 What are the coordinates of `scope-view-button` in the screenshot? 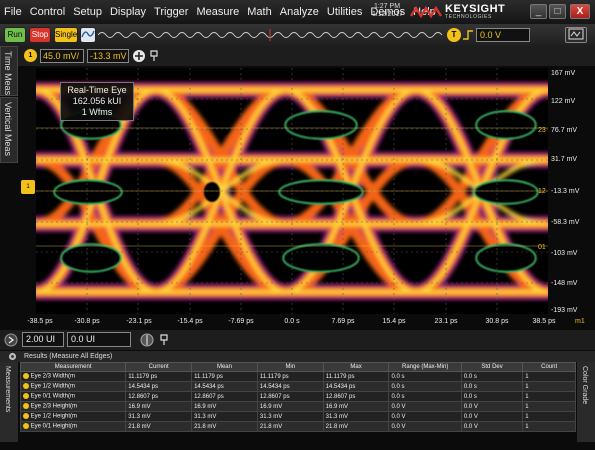 It's located at (576, 35).